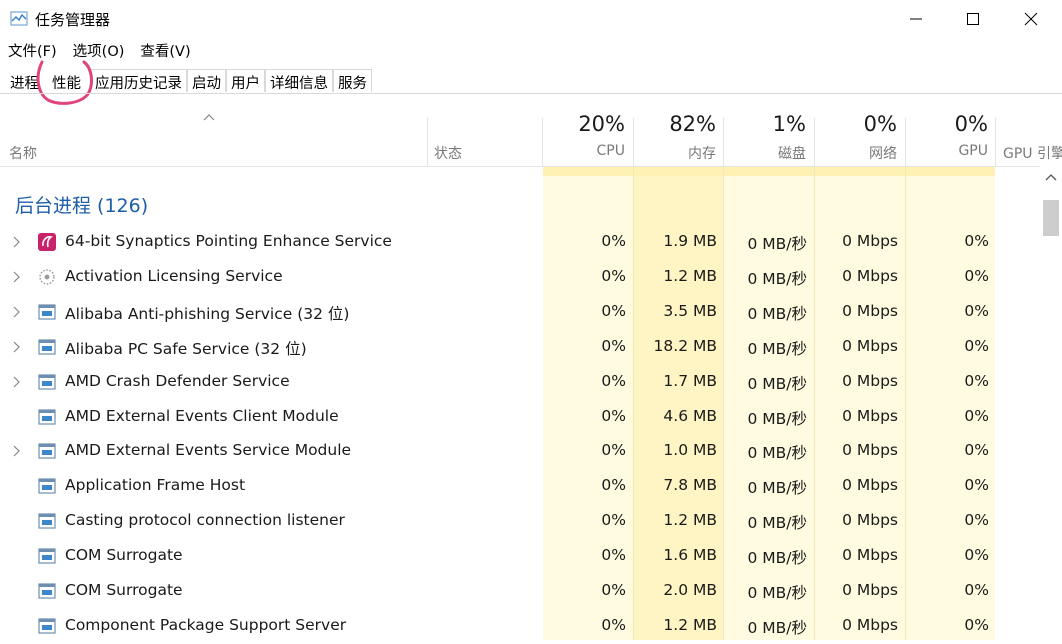 Image resolution: width=1062 pixels, height=644 pixels. What do you see at coordinates (520, 591) in the screenshot?
I see `table-row: COM Surrogate 0% 2.0 MB 0 MB/秒 0 Mbps 0%` at bounding box center [520, 591].